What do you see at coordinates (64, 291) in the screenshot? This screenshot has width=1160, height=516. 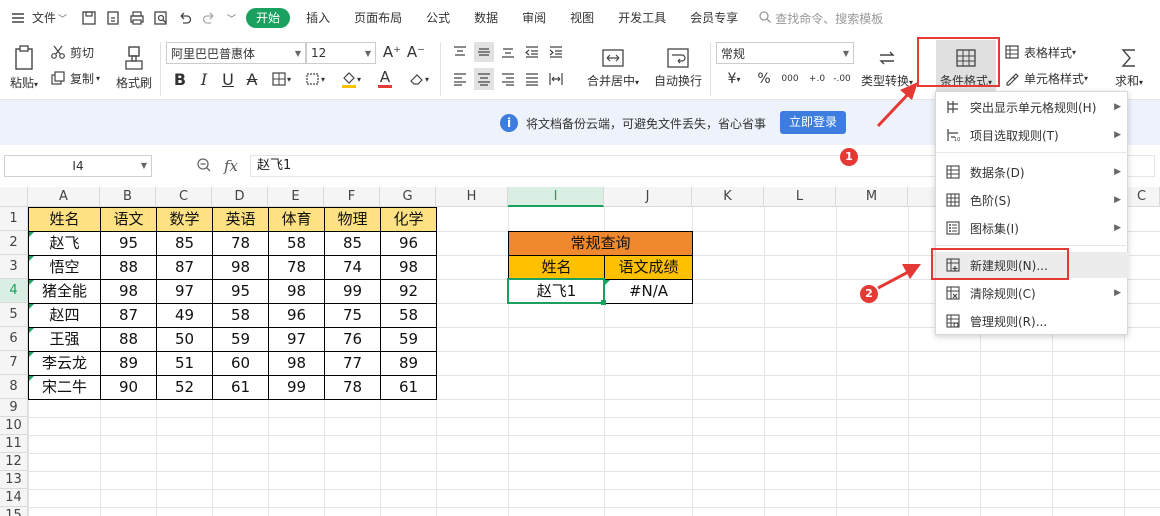 I see `score-table-name-cell: 猪全能` at bounding box center [64, 291].